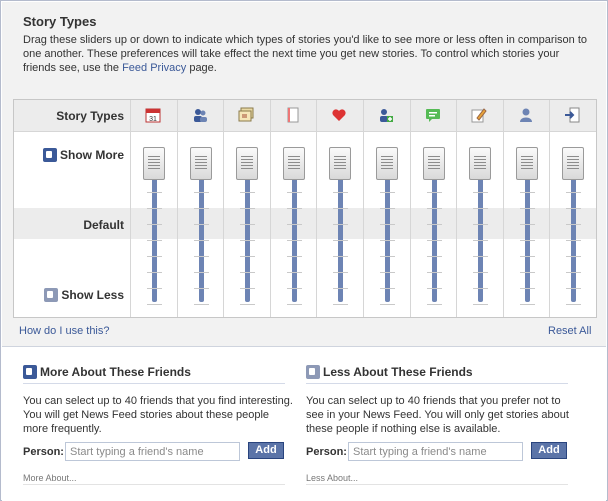  Describe the element at coordinates (339, 115) in the screenshot. I see `heart-icon` at that location.